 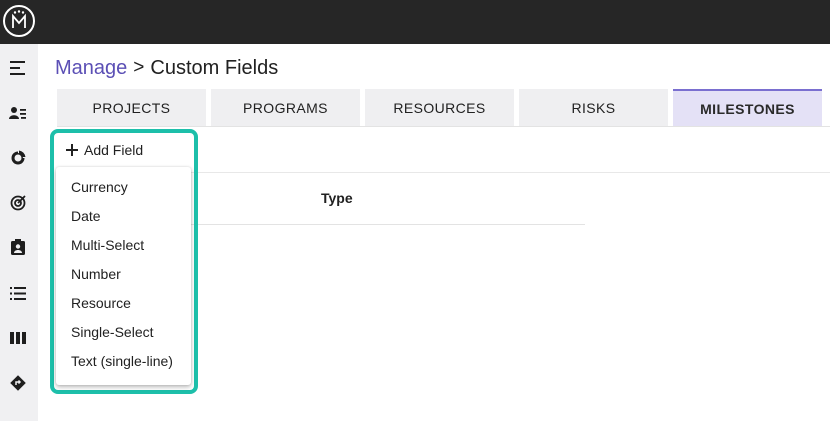 What do you see at coordinates (123, 187) in the screenshot?
I see `menu-item-currency: Currency` at bounding box center [123, 187].